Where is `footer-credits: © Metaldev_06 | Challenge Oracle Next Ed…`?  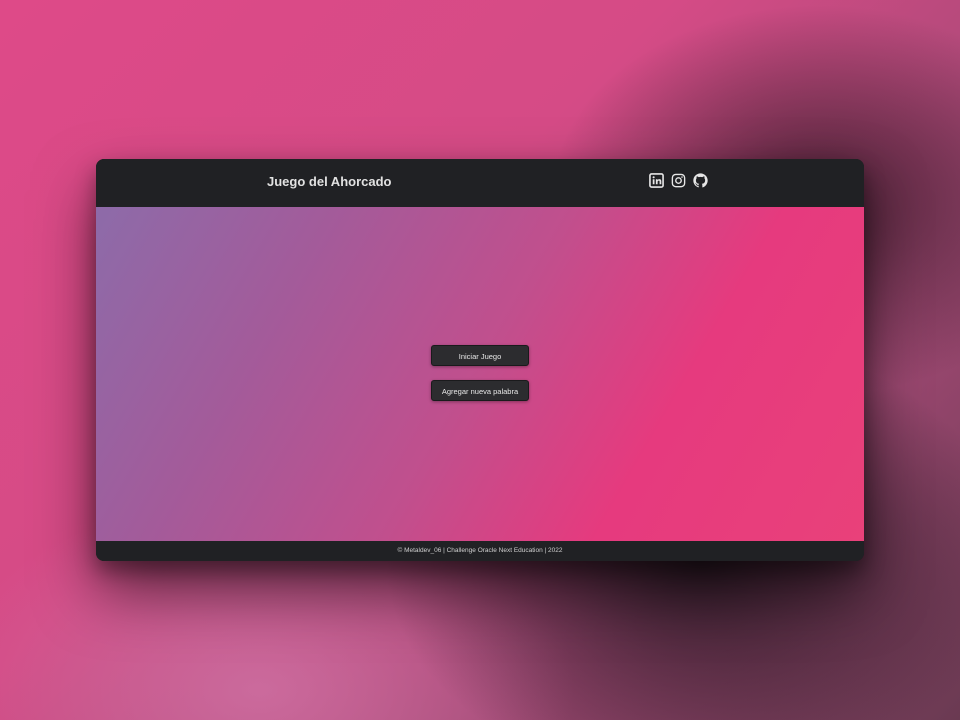 footer-credits: © Metaldev_06 | Challenge Oracle Next Ed… is located at coordinates (480, 551).